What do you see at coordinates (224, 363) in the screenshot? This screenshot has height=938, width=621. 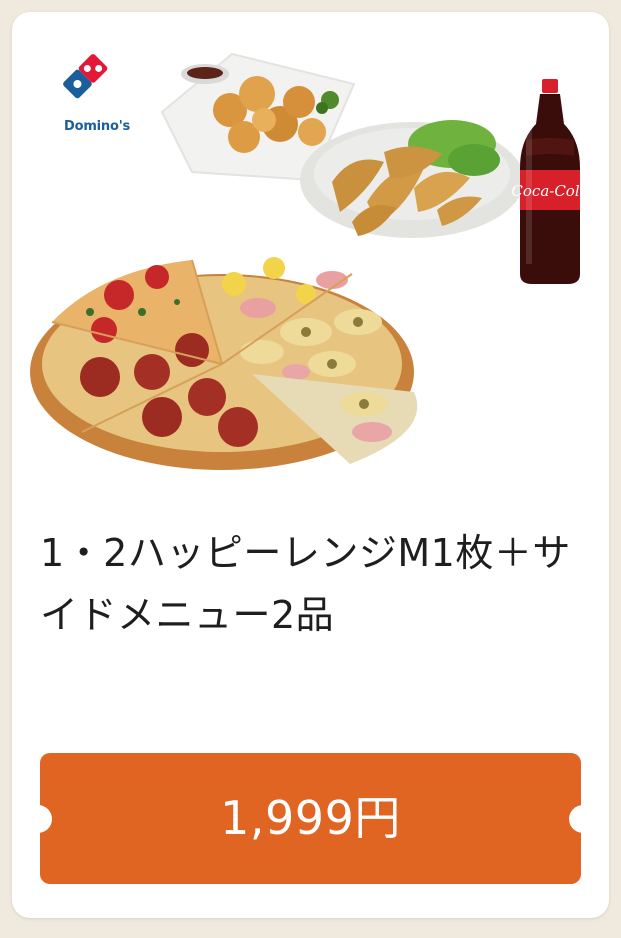 I see `pizza-image` at bounding box center [224, 363].